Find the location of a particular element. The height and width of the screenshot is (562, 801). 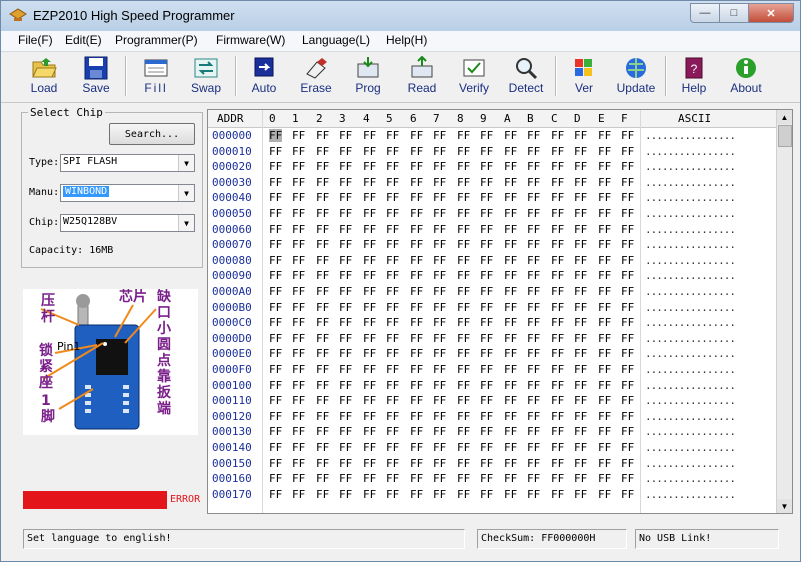

scroll-down-icon: ▼ is located at coordinates (784, 506).